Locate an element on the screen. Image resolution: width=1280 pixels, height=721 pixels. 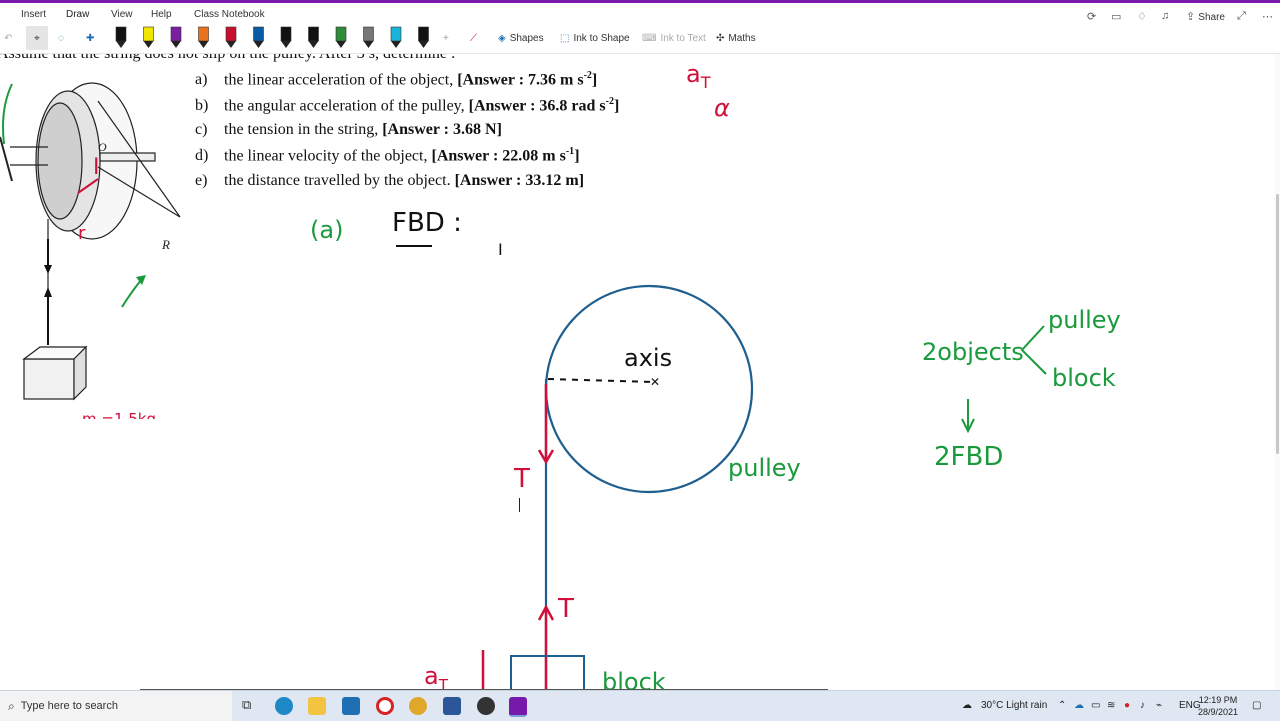
taskbar-clock: 12:19 PM 28/9/2021 is located at coordinates (1218, 706).